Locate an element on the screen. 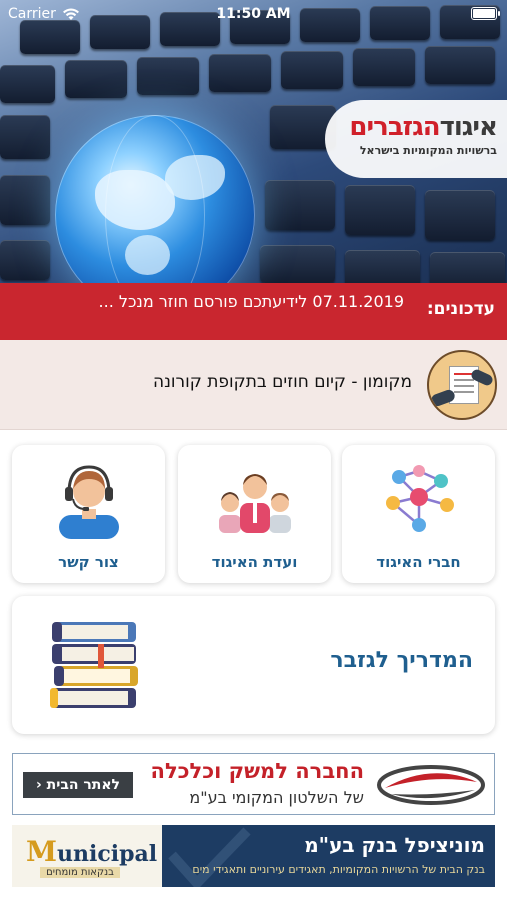 The image size is (507, 900). logo-title-red: הגזברים is located at coordinates (394, 127).